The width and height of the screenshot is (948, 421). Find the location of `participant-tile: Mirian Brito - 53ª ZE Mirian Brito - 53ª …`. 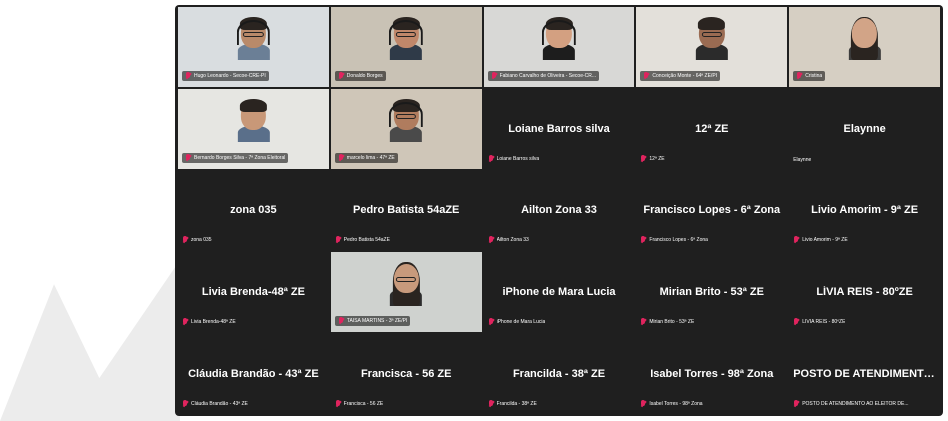

participant-tile: Mirian Brito - 53ª ZE Mirian Brito - 53ª … is located at coordinates (712, 292).